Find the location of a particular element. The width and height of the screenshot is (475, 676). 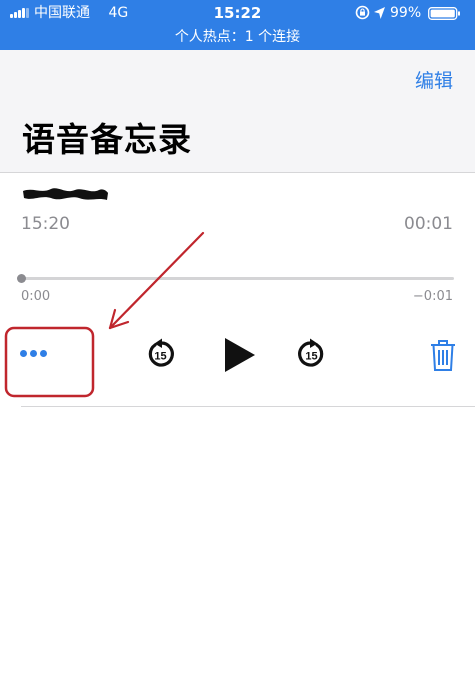

hotspot-banner: 个人热点：1 个连接 is located at coordinates (237, 37).